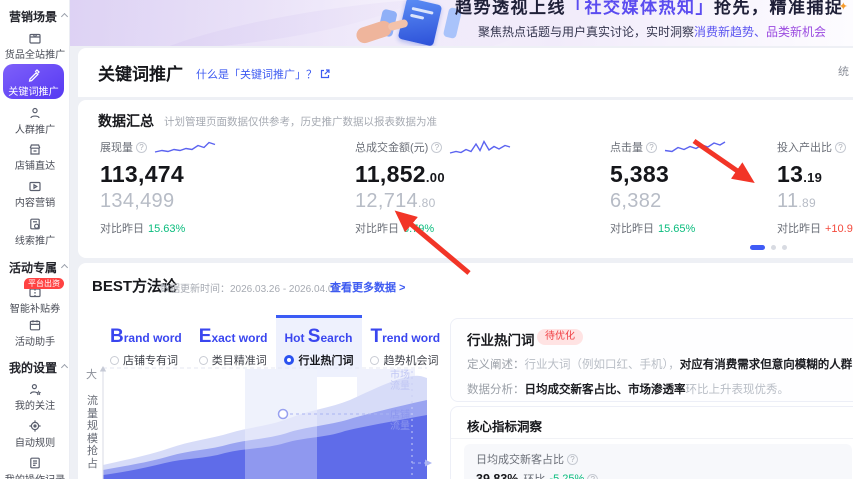 This screenshot has height=479, width=853. Describe the element at coordinates (249, 289) in the screenshot. I see `best-update-time: 数据更新时间：2026.03.26 - 2026.04.01` at that location.